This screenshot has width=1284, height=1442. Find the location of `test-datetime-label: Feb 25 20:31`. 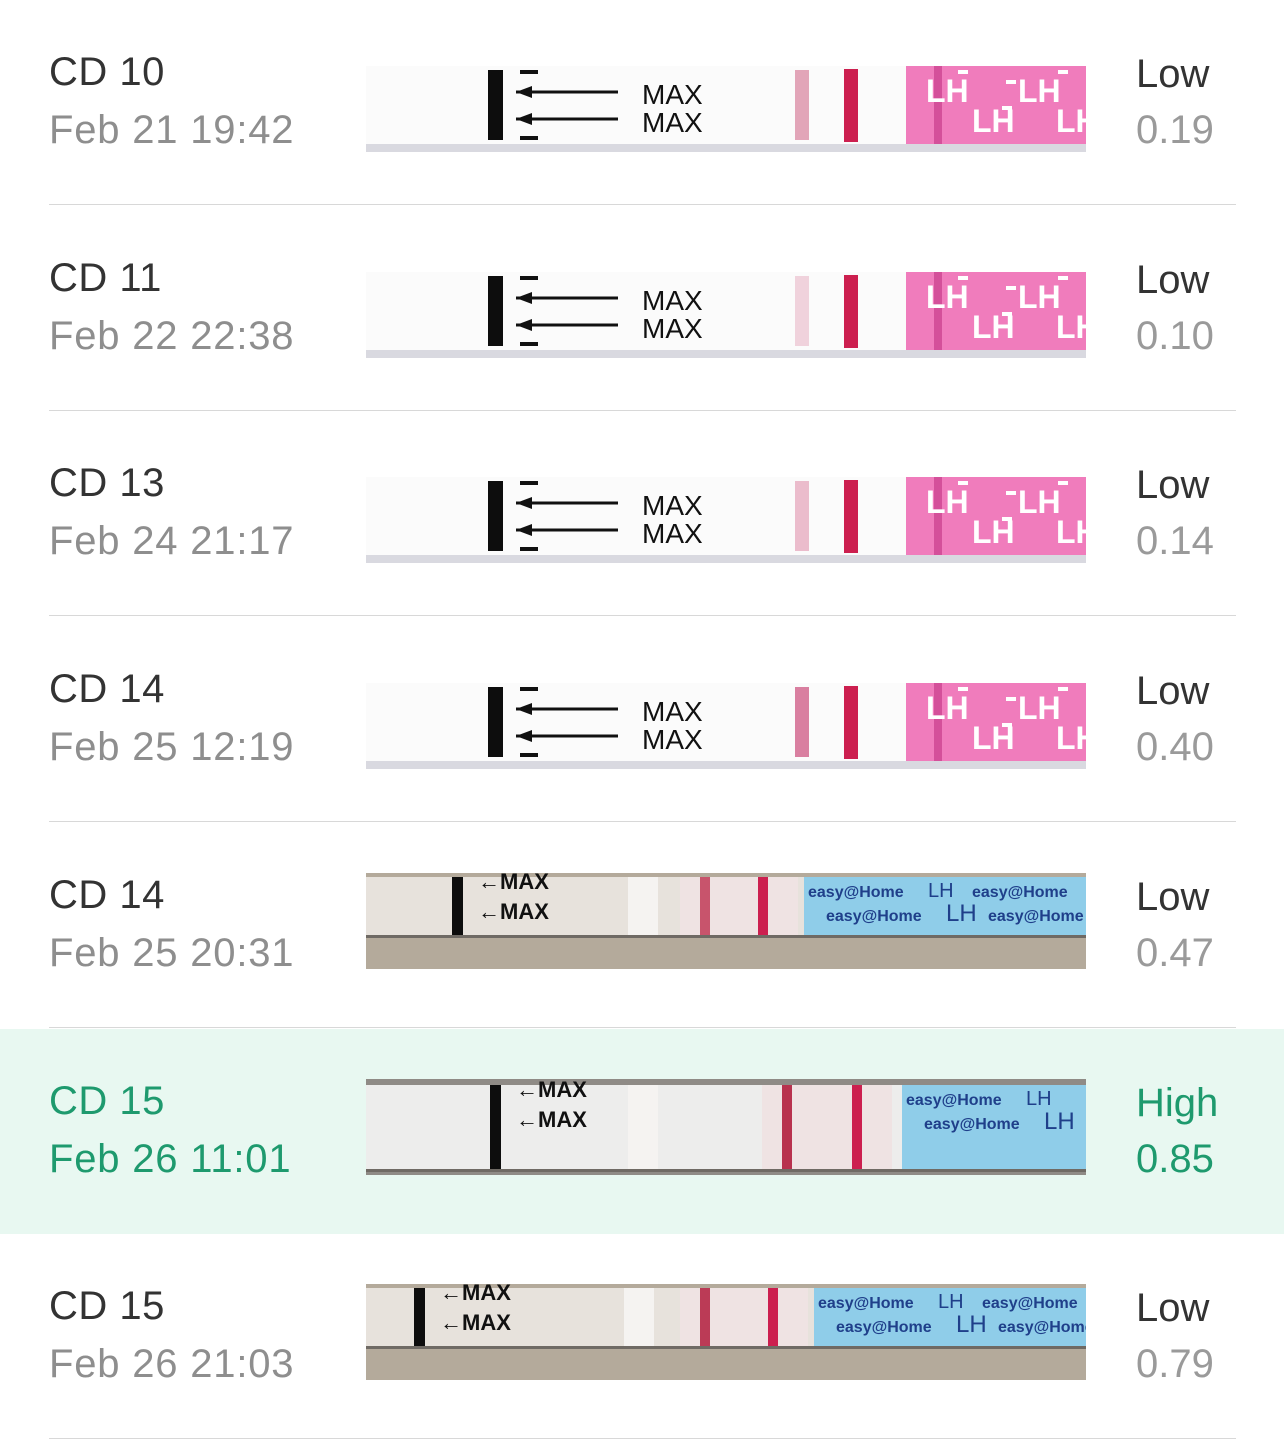

test-datetime-label: Feb 25 20:31 is located at coordinates (172, 952).